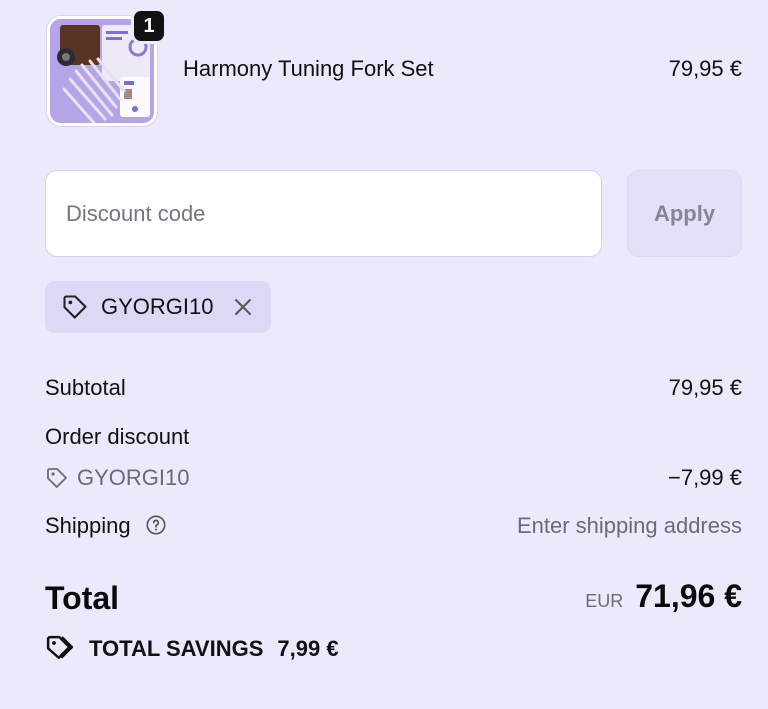 This screenshot has height=709, width=768. Describe the element at coordinates (604, 601) in the screenshot. I see `currency-code: EUR` at that location.